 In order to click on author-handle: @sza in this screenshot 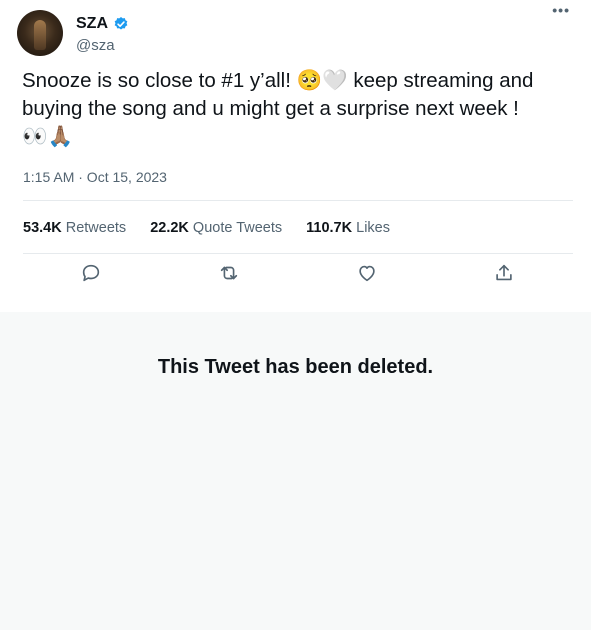, I will do `click(95, 45)`.